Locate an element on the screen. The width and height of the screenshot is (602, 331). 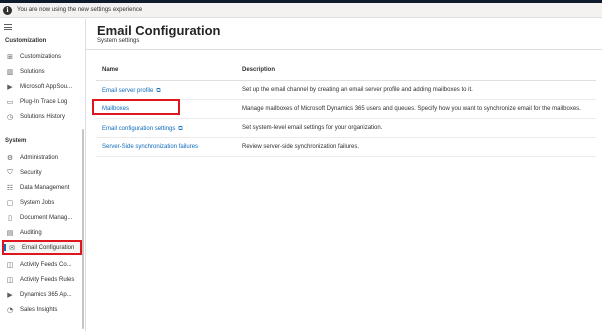
auditing-icon: ▤ is located at coordinates (10, 232).